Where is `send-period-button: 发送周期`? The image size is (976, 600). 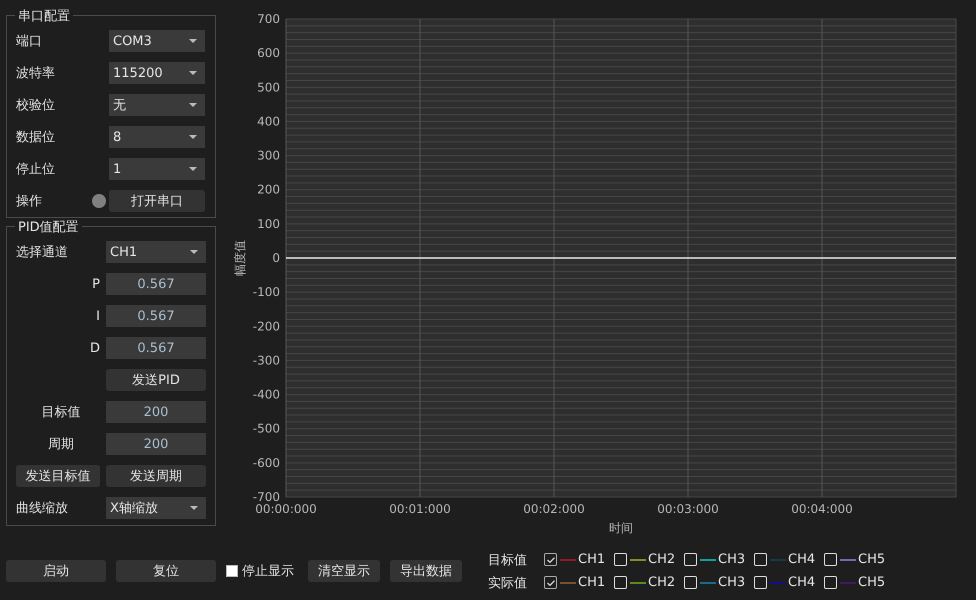
send-period-button: 发送周期 is located at coordinates (156, 476).